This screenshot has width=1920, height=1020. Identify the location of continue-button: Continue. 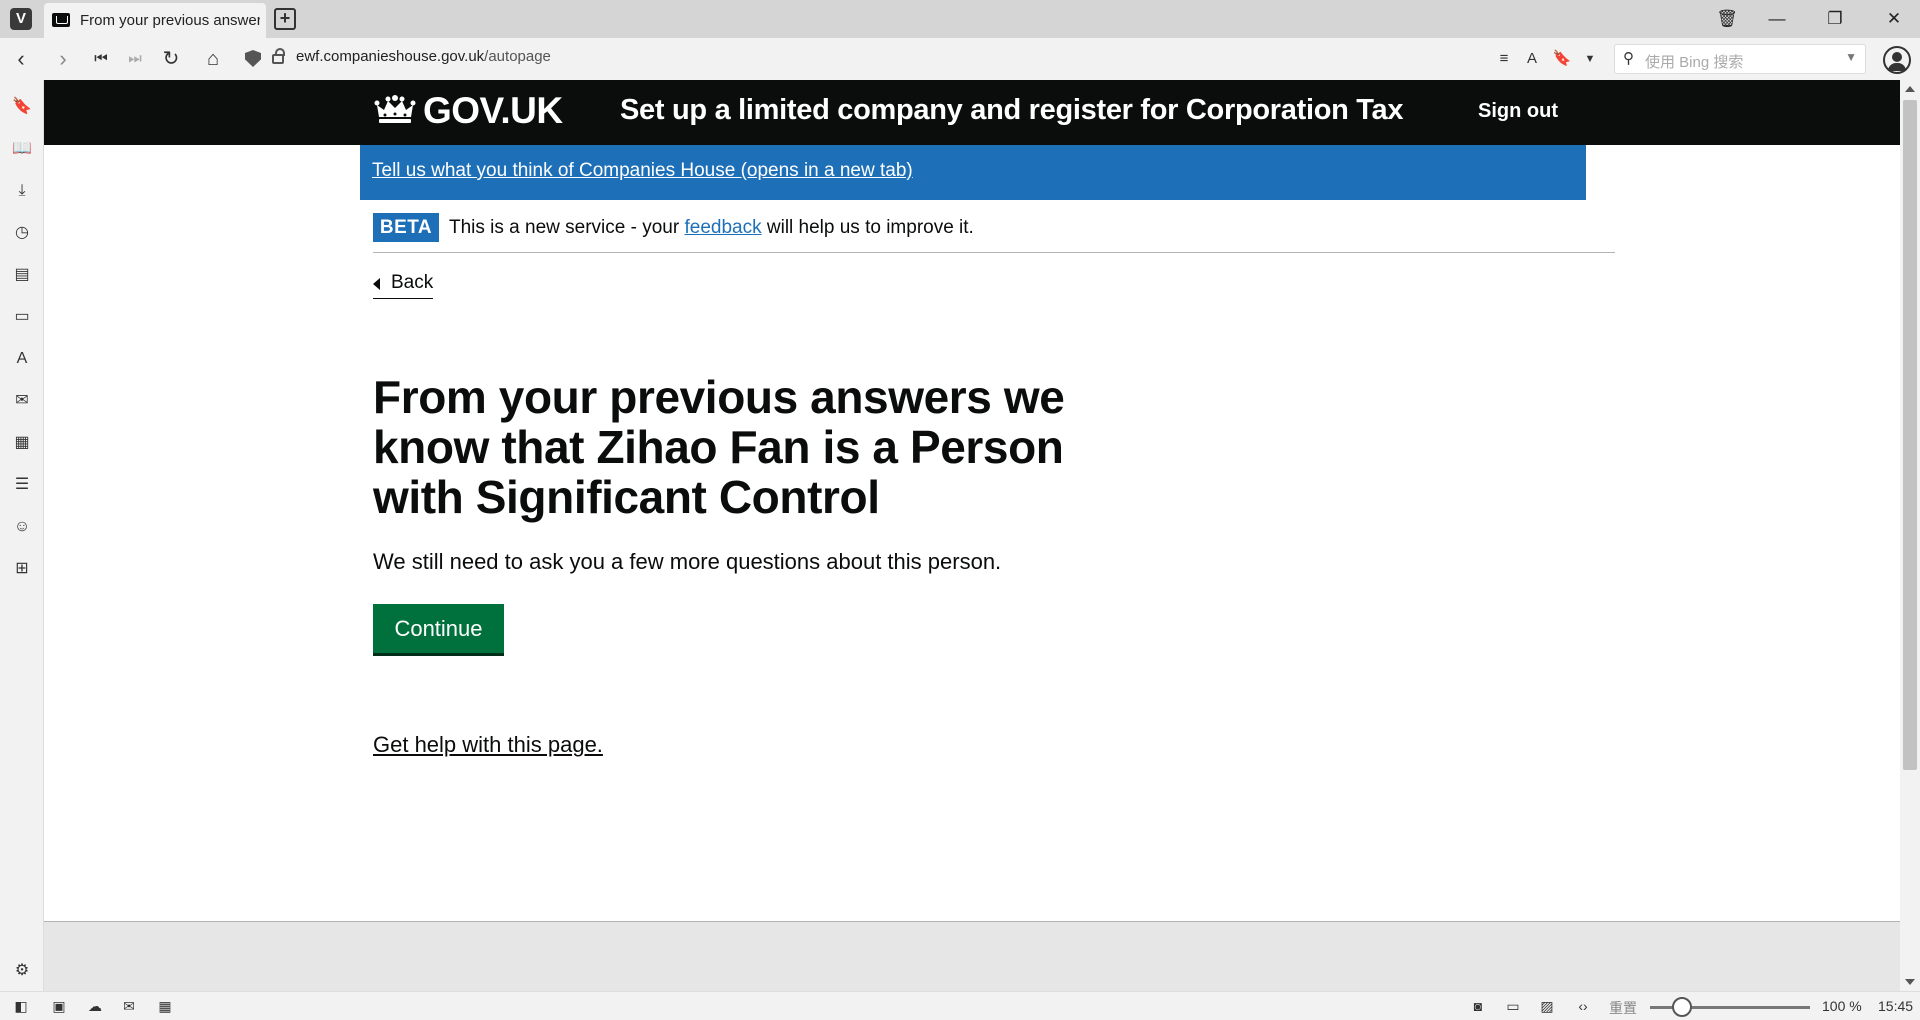
(438, 628).